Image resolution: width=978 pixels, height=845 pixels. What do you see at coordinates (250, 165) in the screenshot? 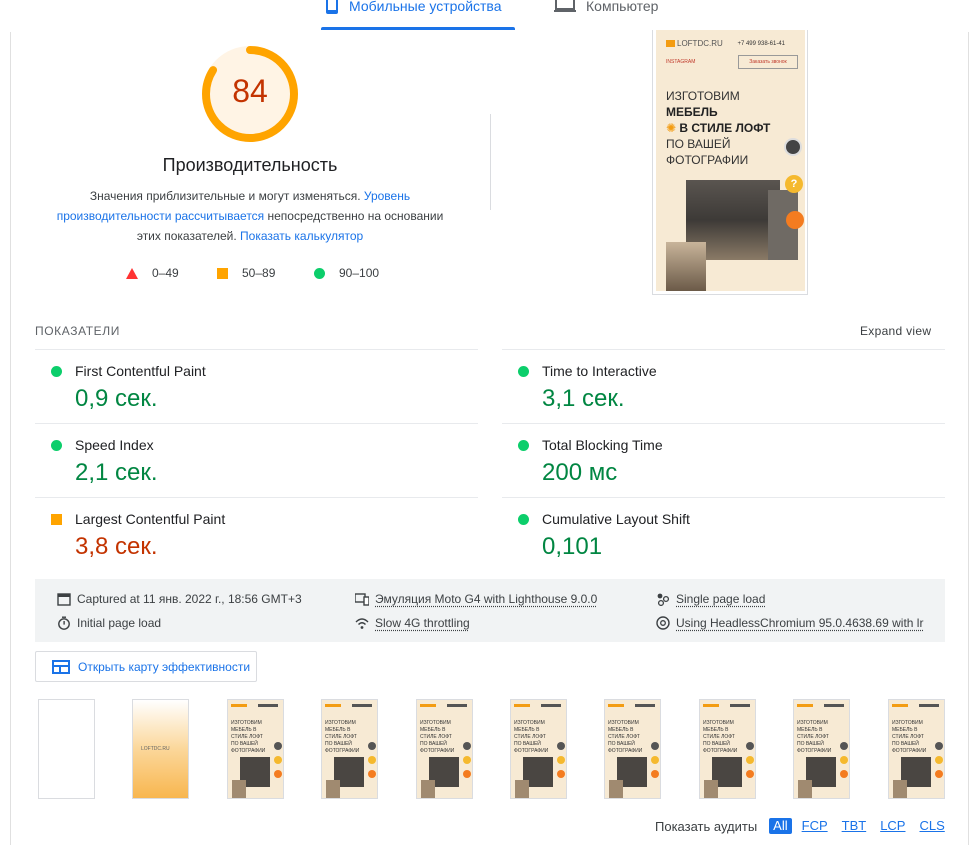
I see `performance-title: Производительность` at bounding box center [250, 165].